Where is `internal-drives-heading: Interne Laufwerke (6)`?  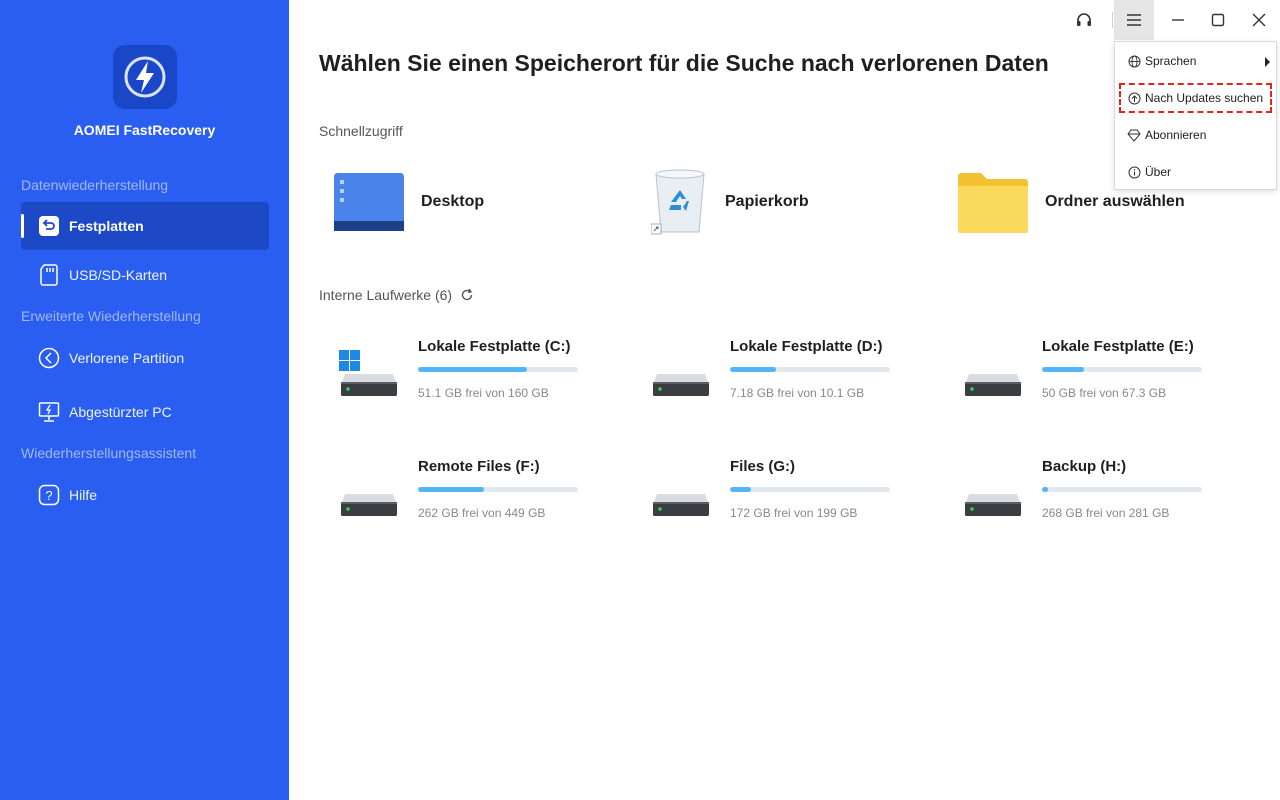 internal-drives-heading: Interne Laufwerke (6) is located at coordinates (396, 295).